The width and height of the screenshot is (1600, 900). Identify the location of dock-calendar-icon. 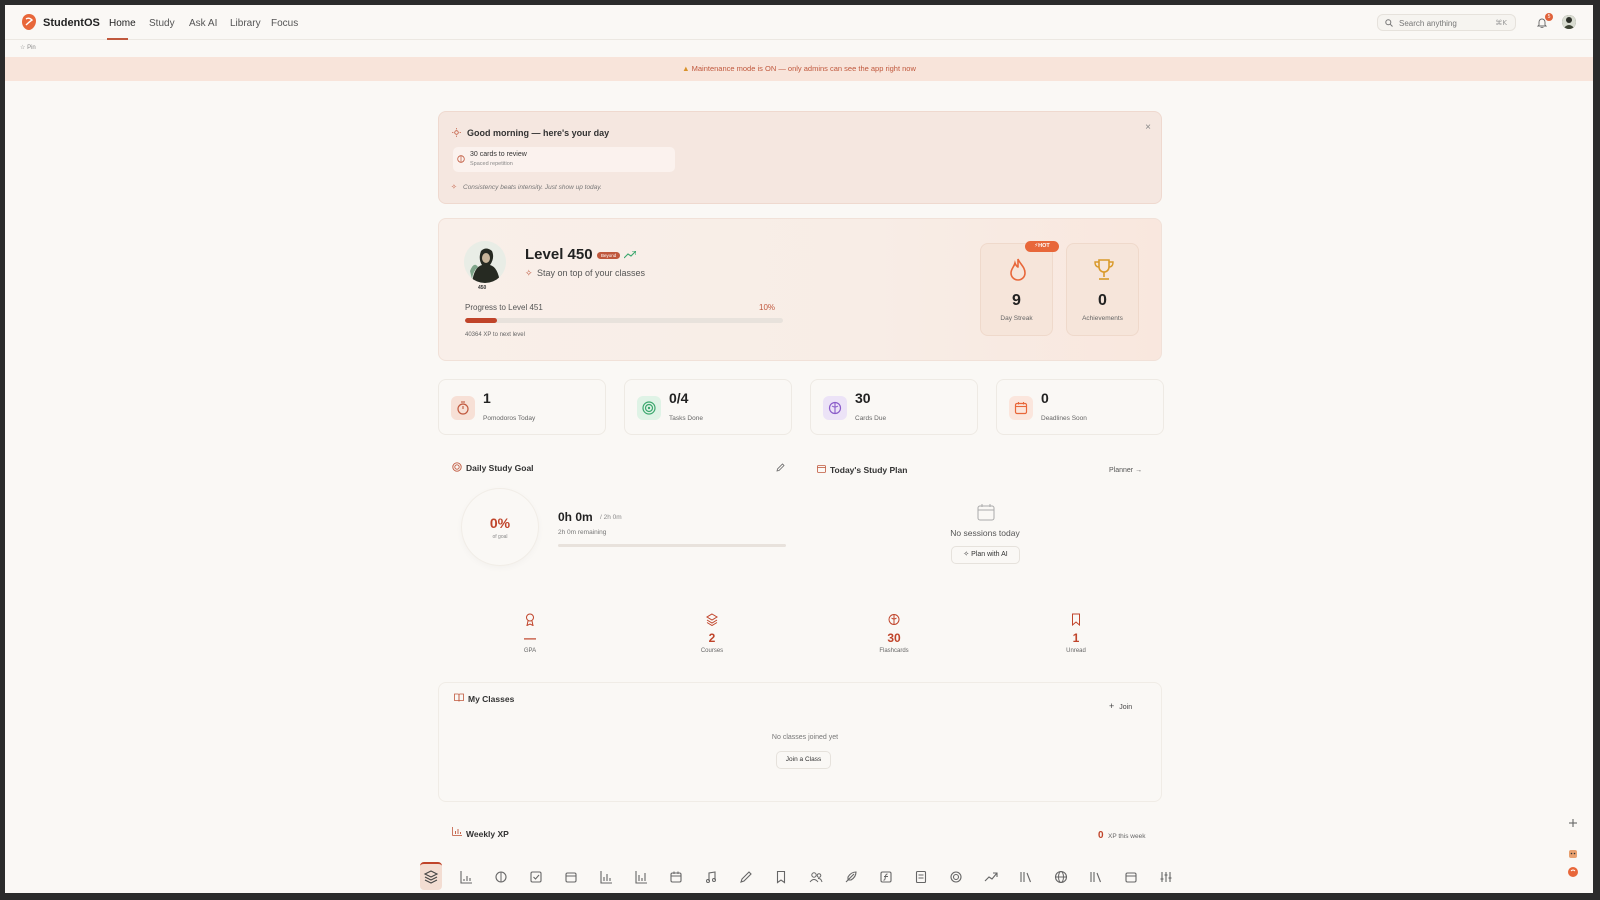
(571, 877).